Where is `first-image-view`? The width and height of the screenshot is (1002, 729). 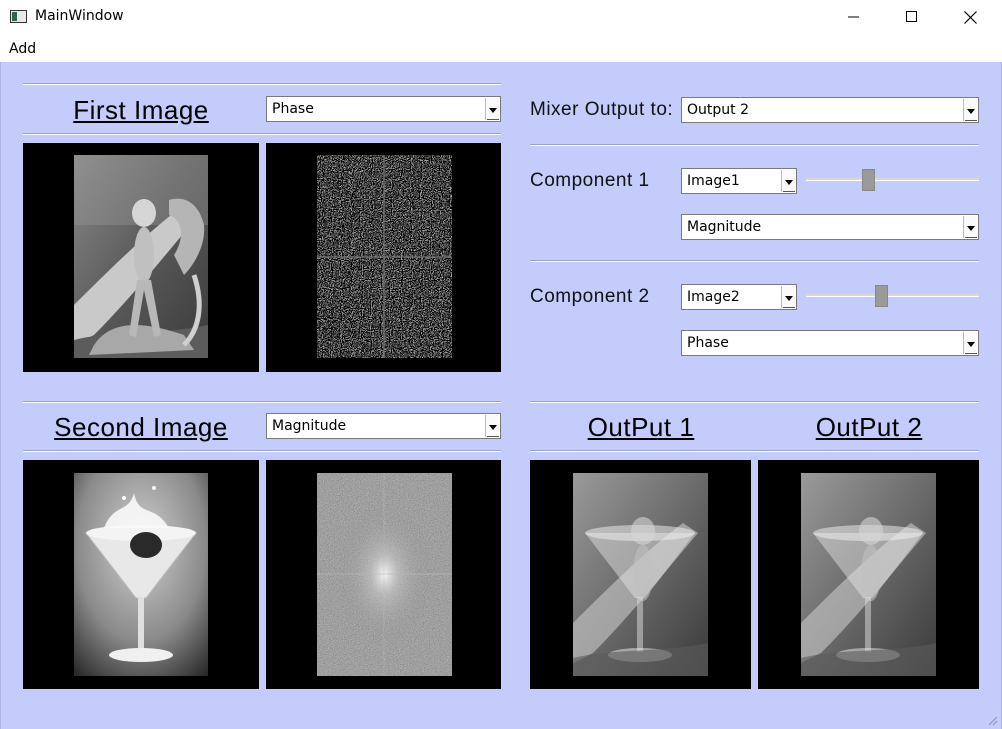
first-image-view is located at coordinates (141, 257).